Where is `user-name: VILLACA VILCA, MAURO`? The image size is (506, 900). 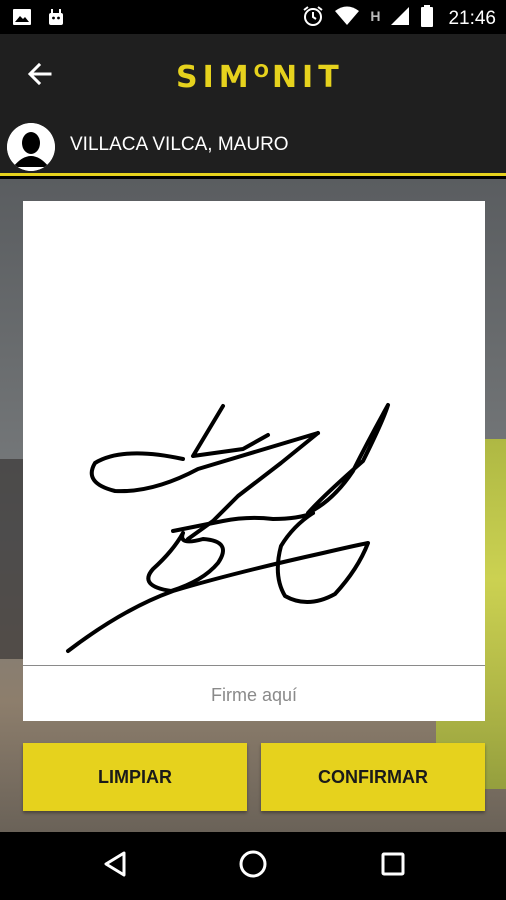
user-name: VILLACA VILCA, MAURO is located at coordinates (179, 144).